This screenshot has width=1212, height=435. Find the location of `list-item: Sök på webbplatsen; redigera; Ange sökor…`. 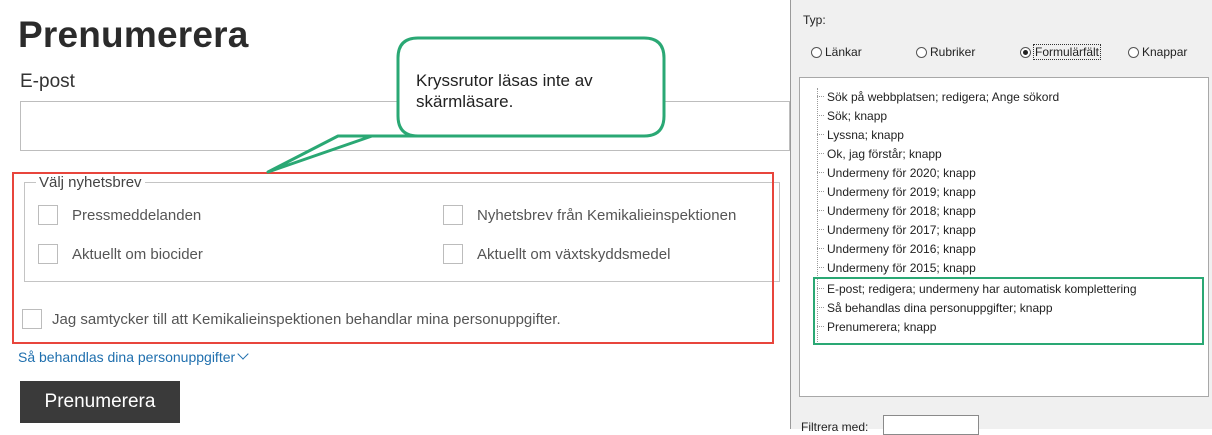

list-item: Sök på webbplatsen; redigera; Ange sökor… is located at coordinates (938, 96).